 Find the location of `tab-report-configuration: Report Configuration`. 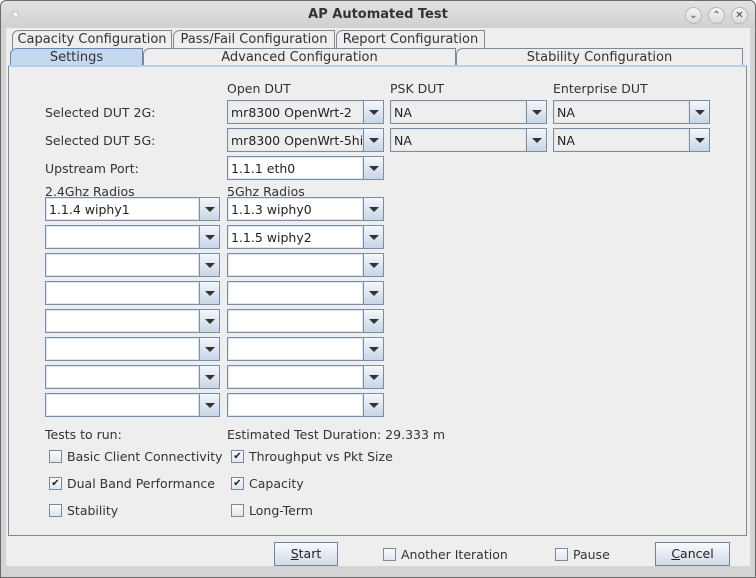

tab-report-configuration: Report Configuration is located at coordinates (410, 39).